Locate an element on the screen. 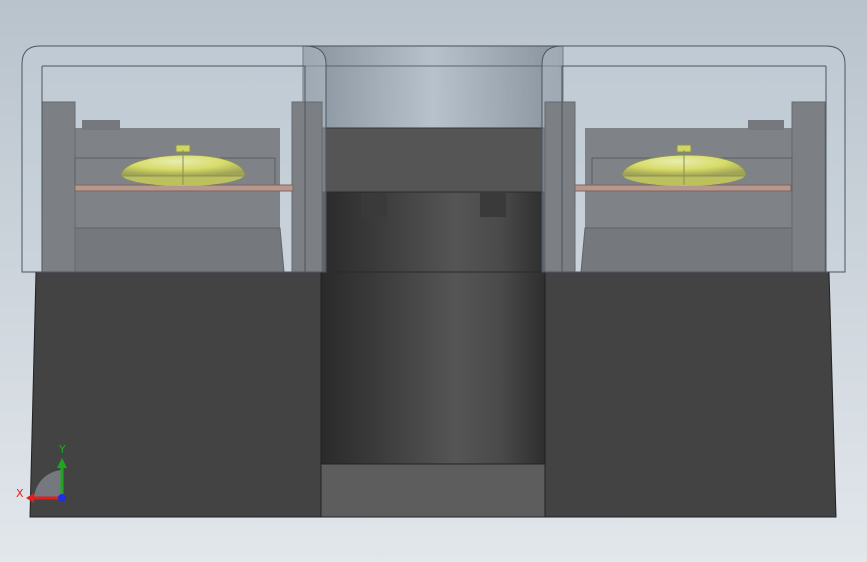  center-column is located at coordinates (433, 159).